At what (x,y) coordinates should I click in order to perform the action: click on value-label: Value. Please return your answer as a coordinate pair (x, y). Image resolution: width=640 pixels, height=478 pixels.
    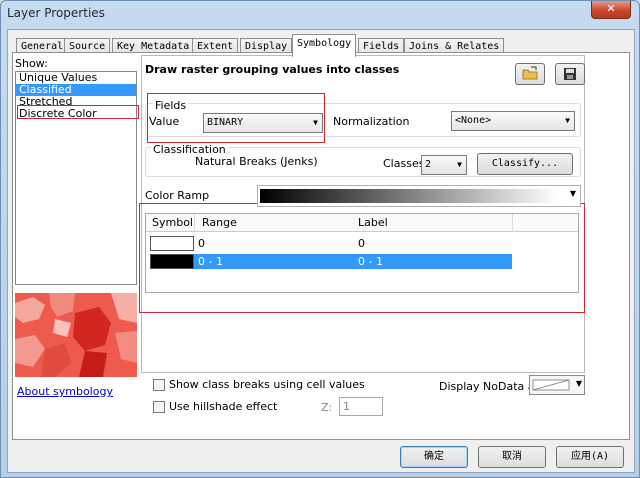
    Looking at the image, I should click on (164, 121).